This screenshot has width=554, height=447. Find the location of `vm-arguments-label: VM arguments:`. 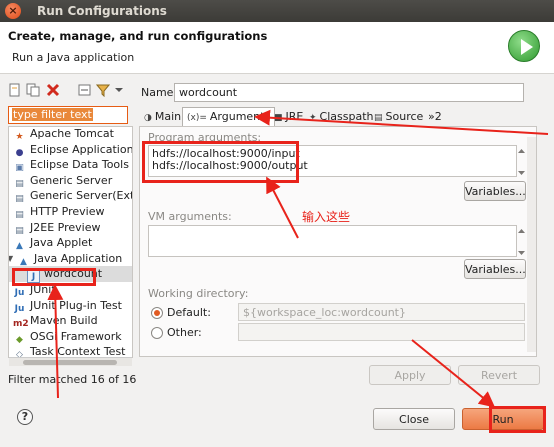

vm-arguments-label: VM arguments: is located at coordinates (190, 216).